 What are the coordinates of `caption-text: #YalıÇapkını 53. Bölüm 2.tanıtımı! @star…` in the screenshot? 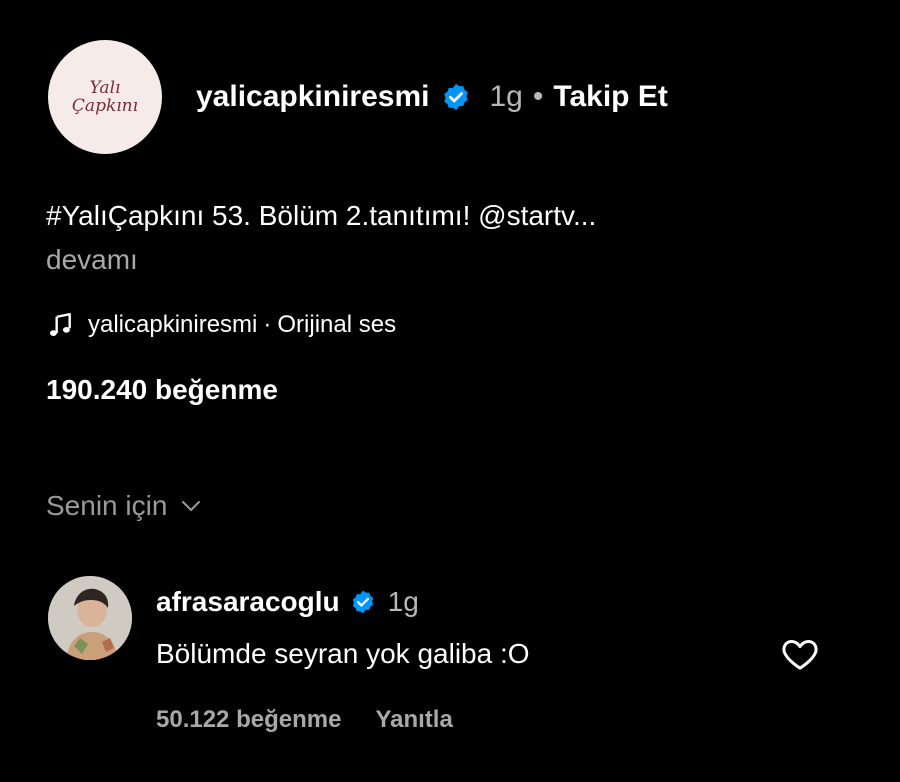 It's located at (321, 215).